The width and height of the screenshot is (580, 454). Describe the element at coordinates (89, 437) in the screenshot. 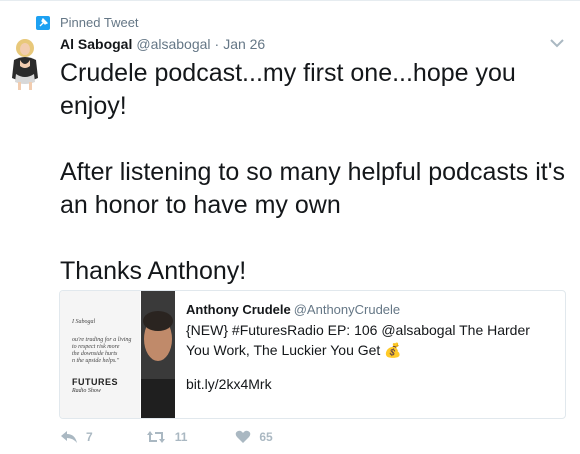

I see `reply-count: 7` at that location.